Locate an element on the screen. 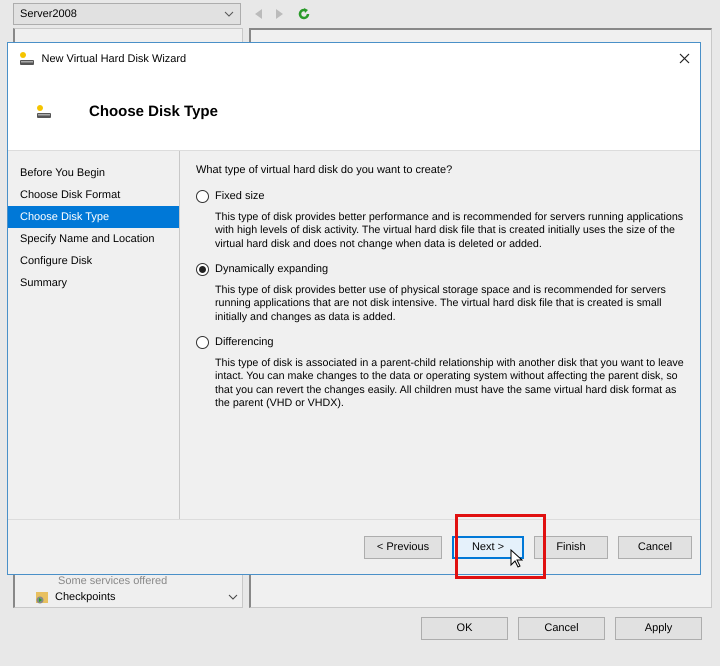 This screenshot has width=720, height=666. wizard-step: Choose Disk Format is located at coordinates (93, 195).